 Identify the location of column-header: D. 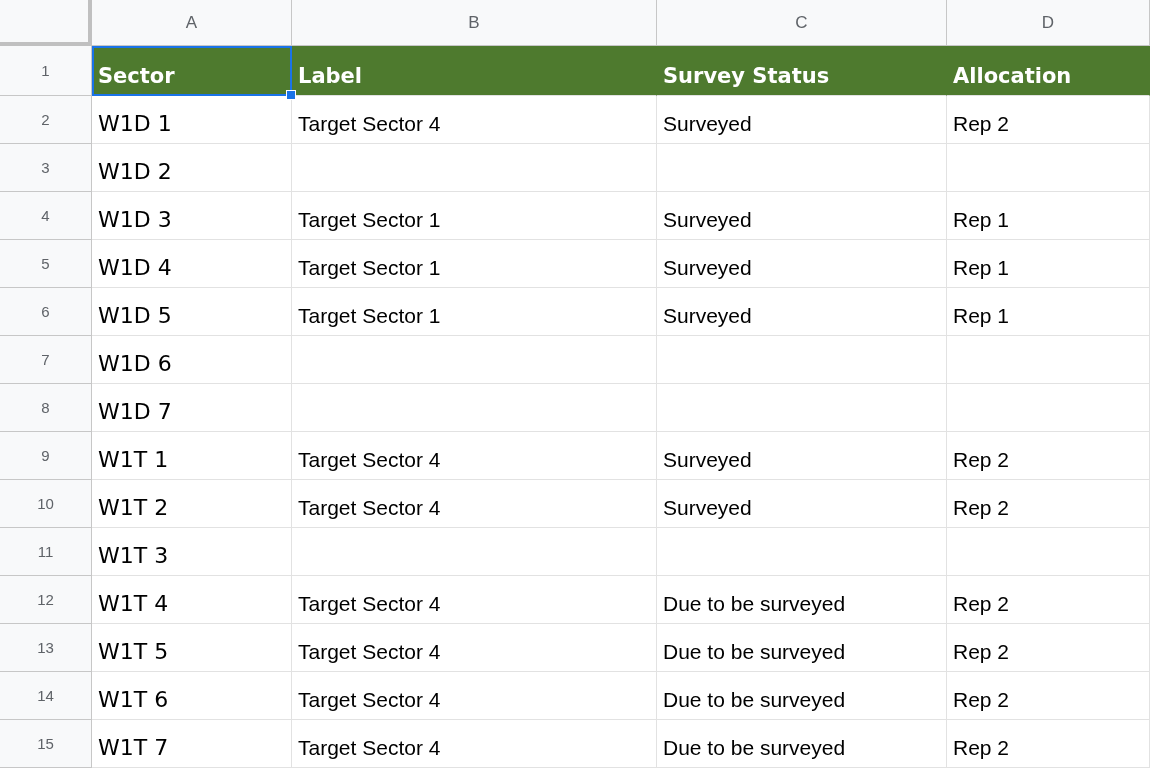
(1048, 23).